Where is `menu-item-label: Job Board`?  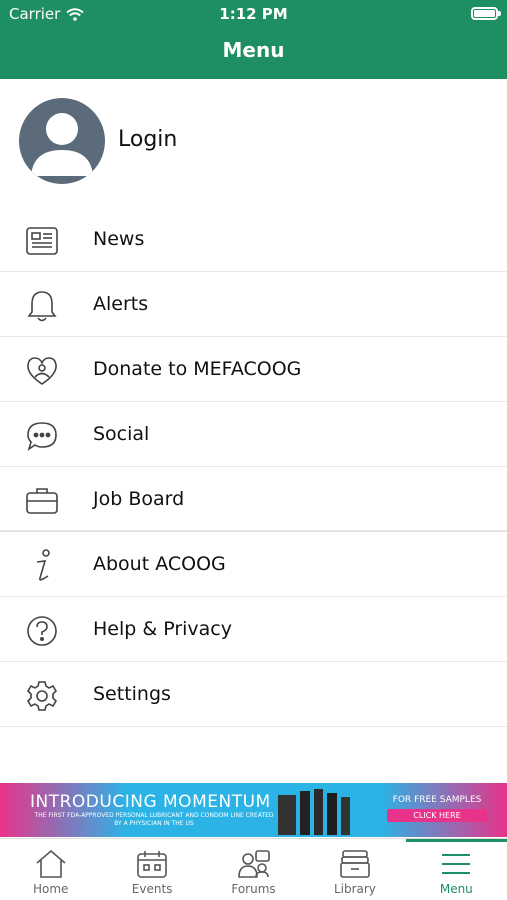 menu-item-label: Job Board is located at coordinates (139, 499).